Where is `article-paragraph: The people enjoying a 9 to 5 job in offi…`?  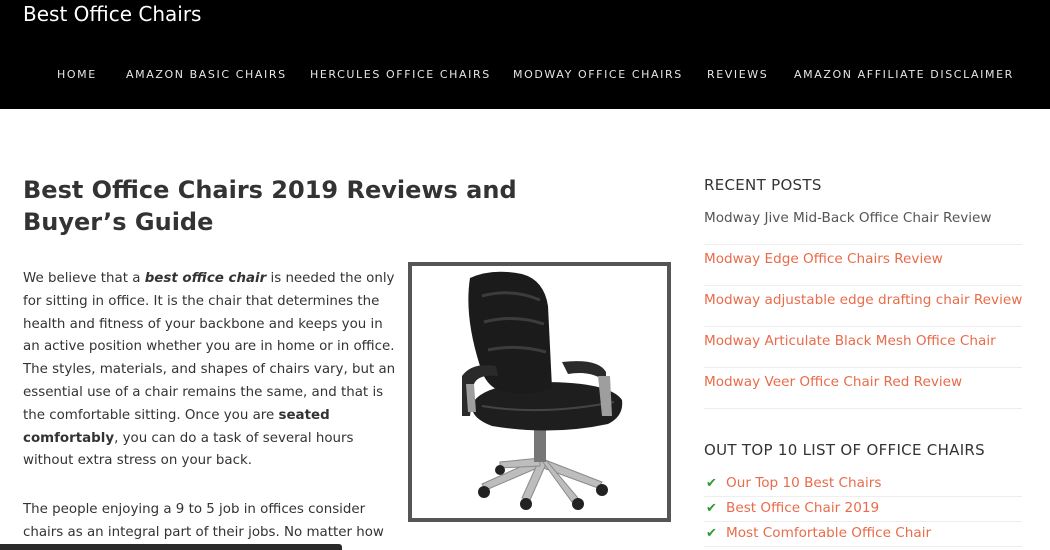
article-paragraph: The people enjoying a 9 to 5 job in offi… is located at coordinates (203, 521).